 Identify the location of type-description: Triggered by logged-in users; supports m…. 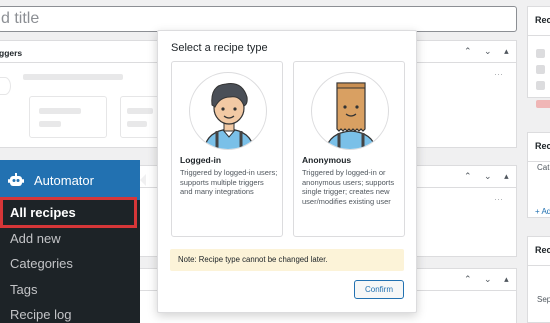
(229, 182).